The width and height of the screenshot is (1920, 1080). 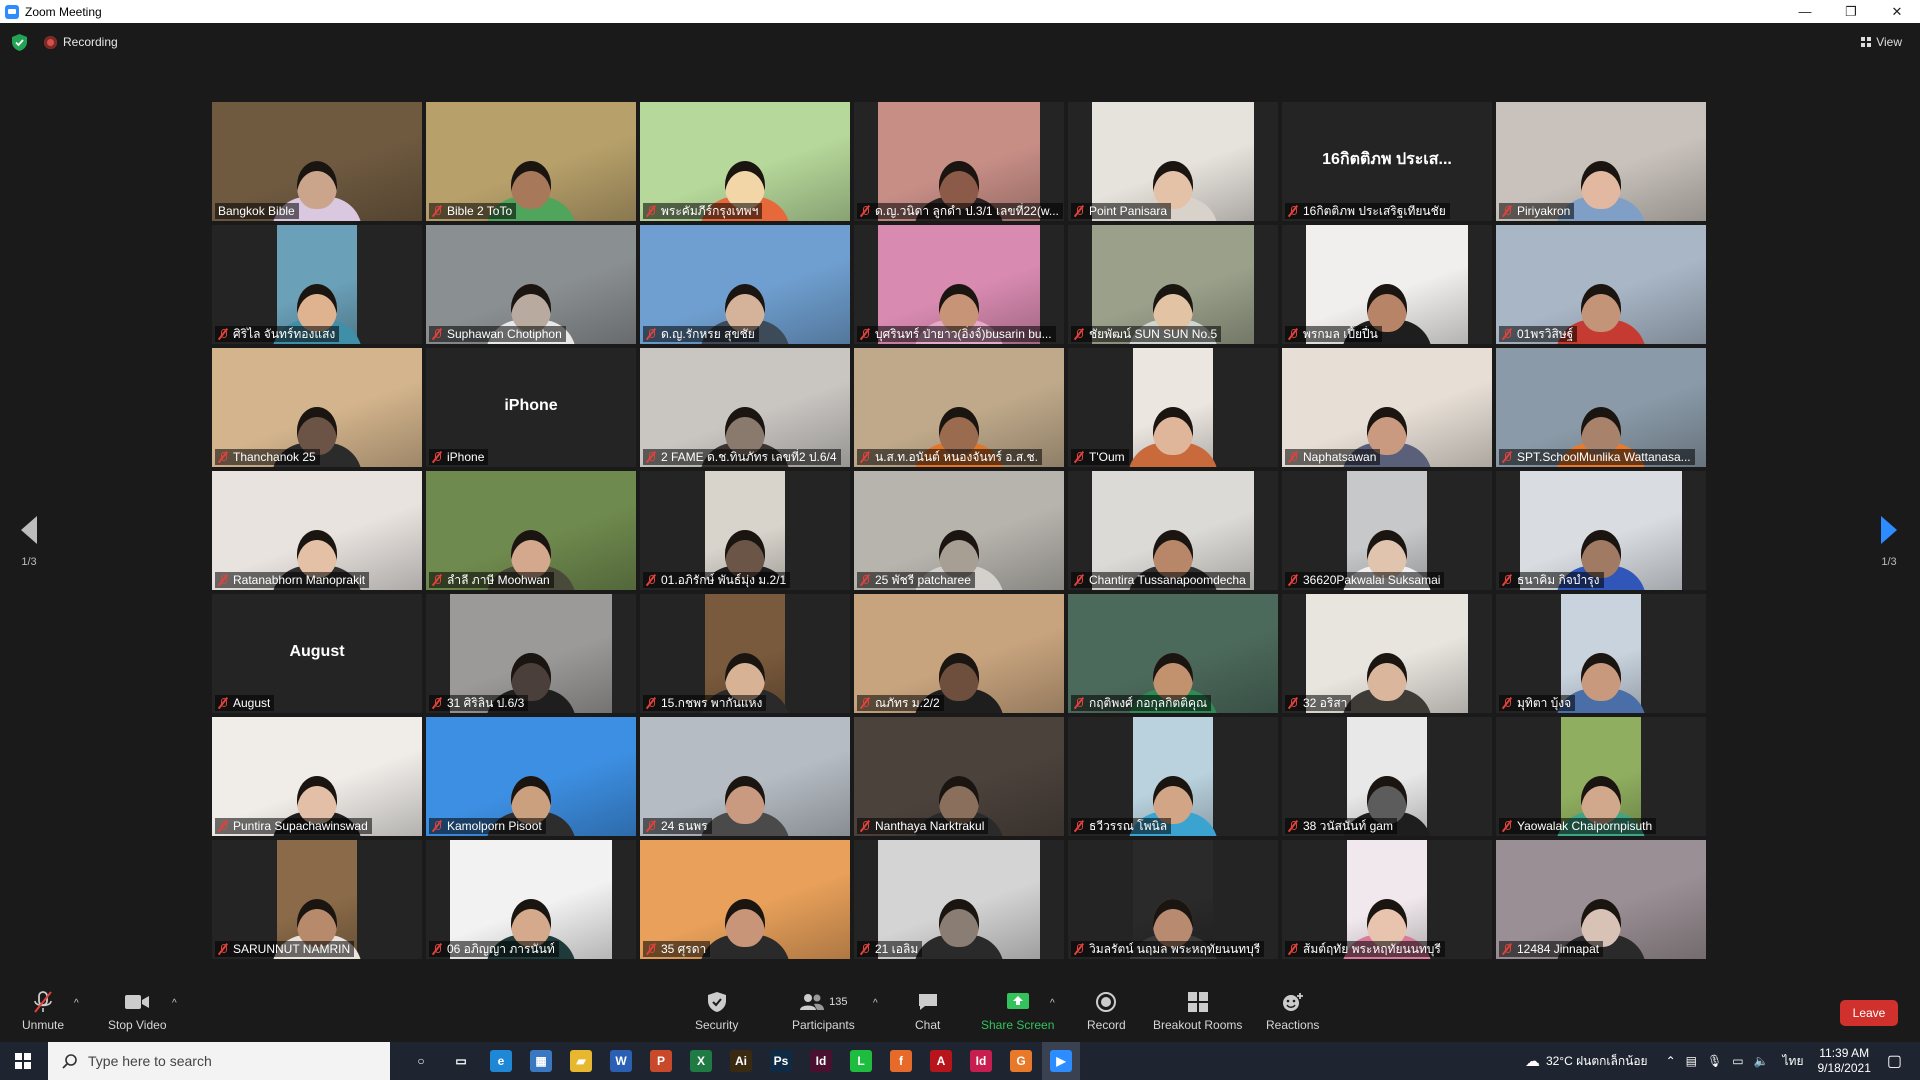 I want to click on monitor-tray-icon: ▭, so click(x=1737, y=1061).